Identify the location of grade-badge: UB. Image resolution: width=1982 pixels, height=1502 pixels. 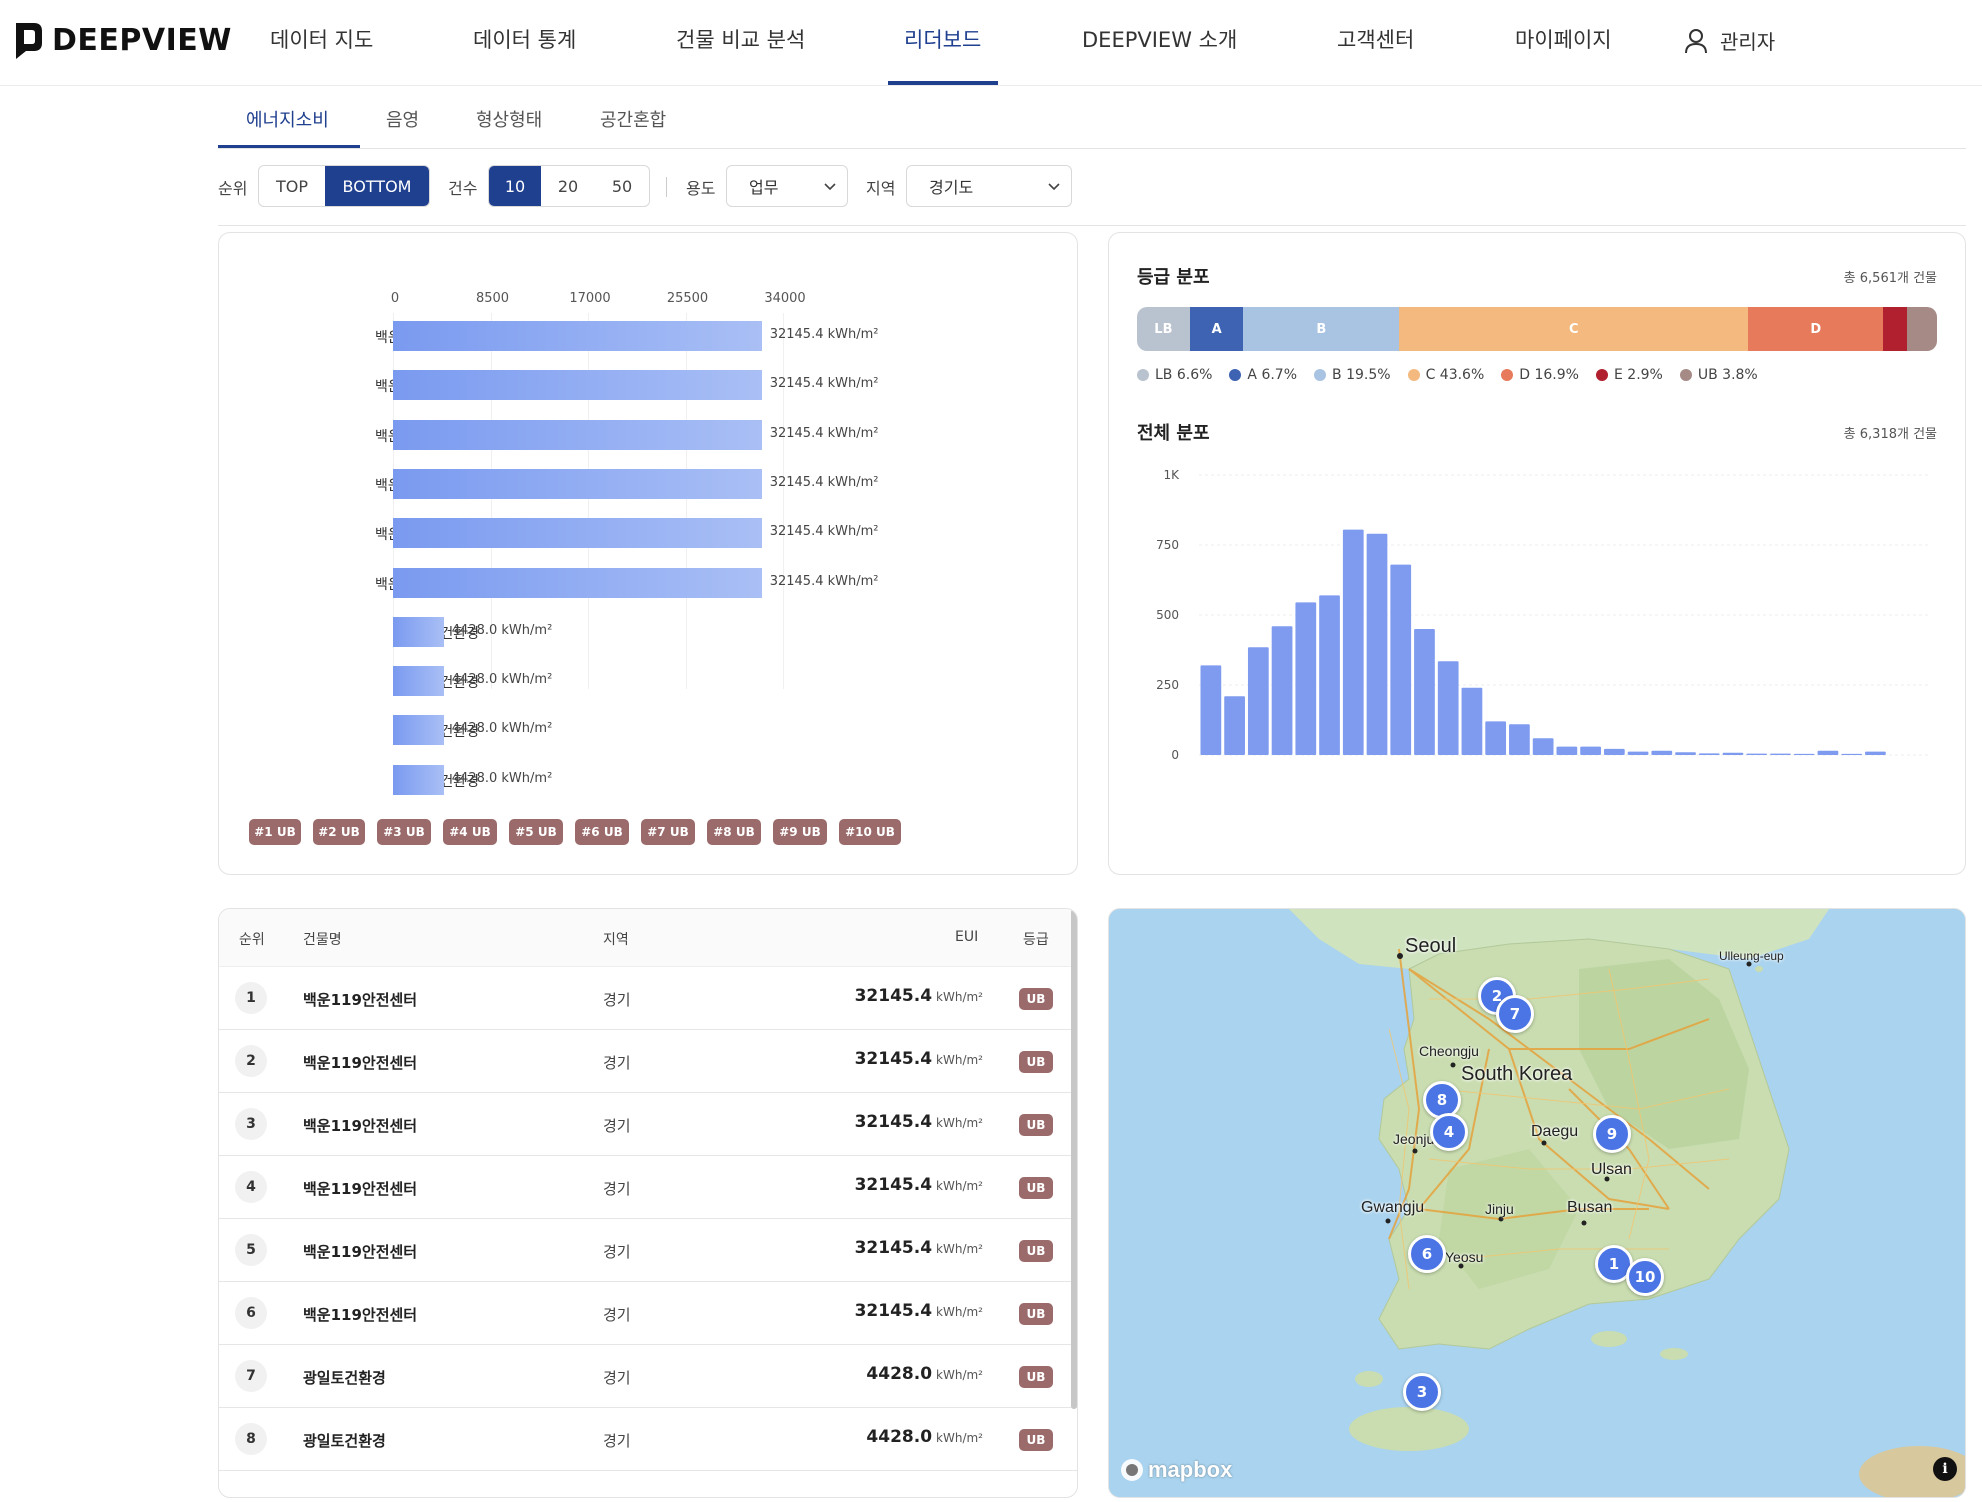
(1036, 1188).